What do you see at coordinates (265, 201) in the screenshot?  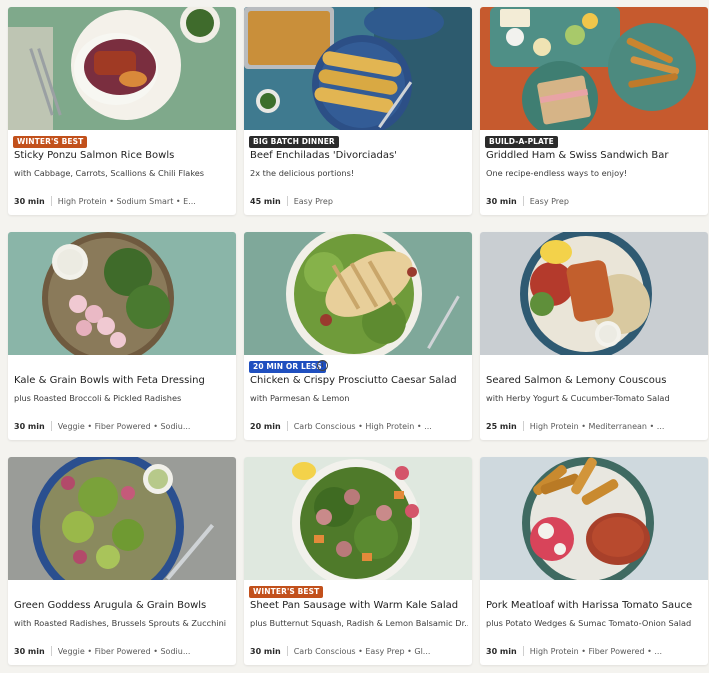 I see `cook-time: 45 min` at bounding box center [265, 201].